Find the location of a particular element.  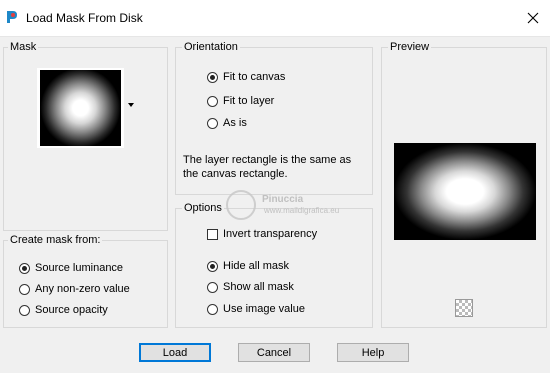

radio-source-luminance: Source luminance is located at coordinates (71, 268).